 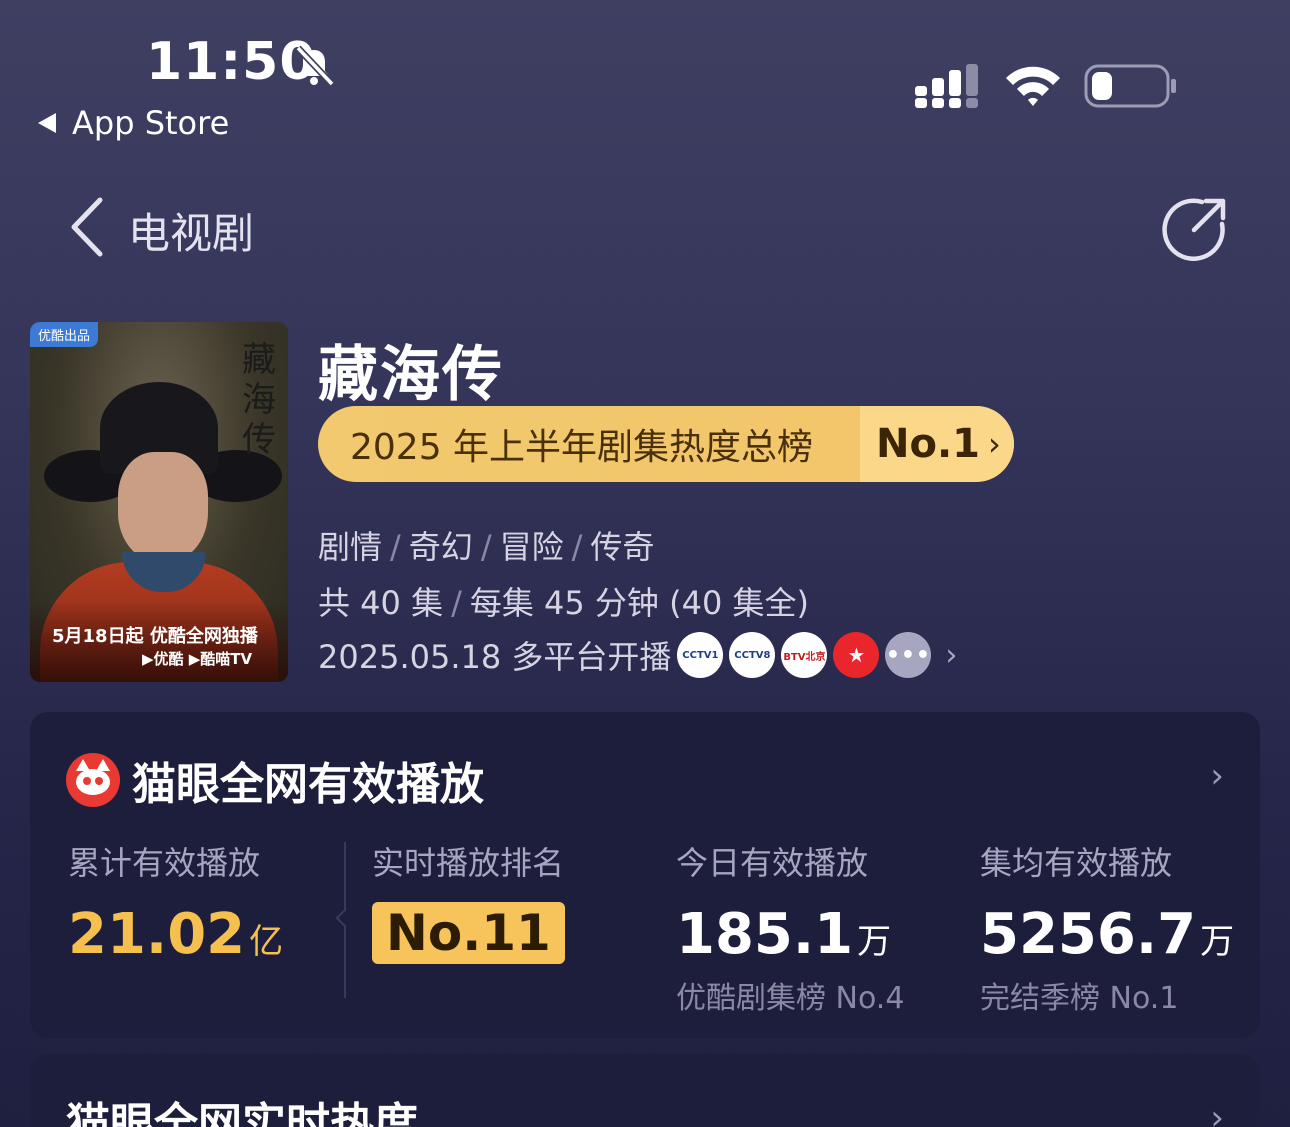 I want to click on drama-poster: 优酷出品 藏海传 5月18日起 优酷全网独播 ▶优酷 ▶酷喵TV, so click(x=159, y=502).